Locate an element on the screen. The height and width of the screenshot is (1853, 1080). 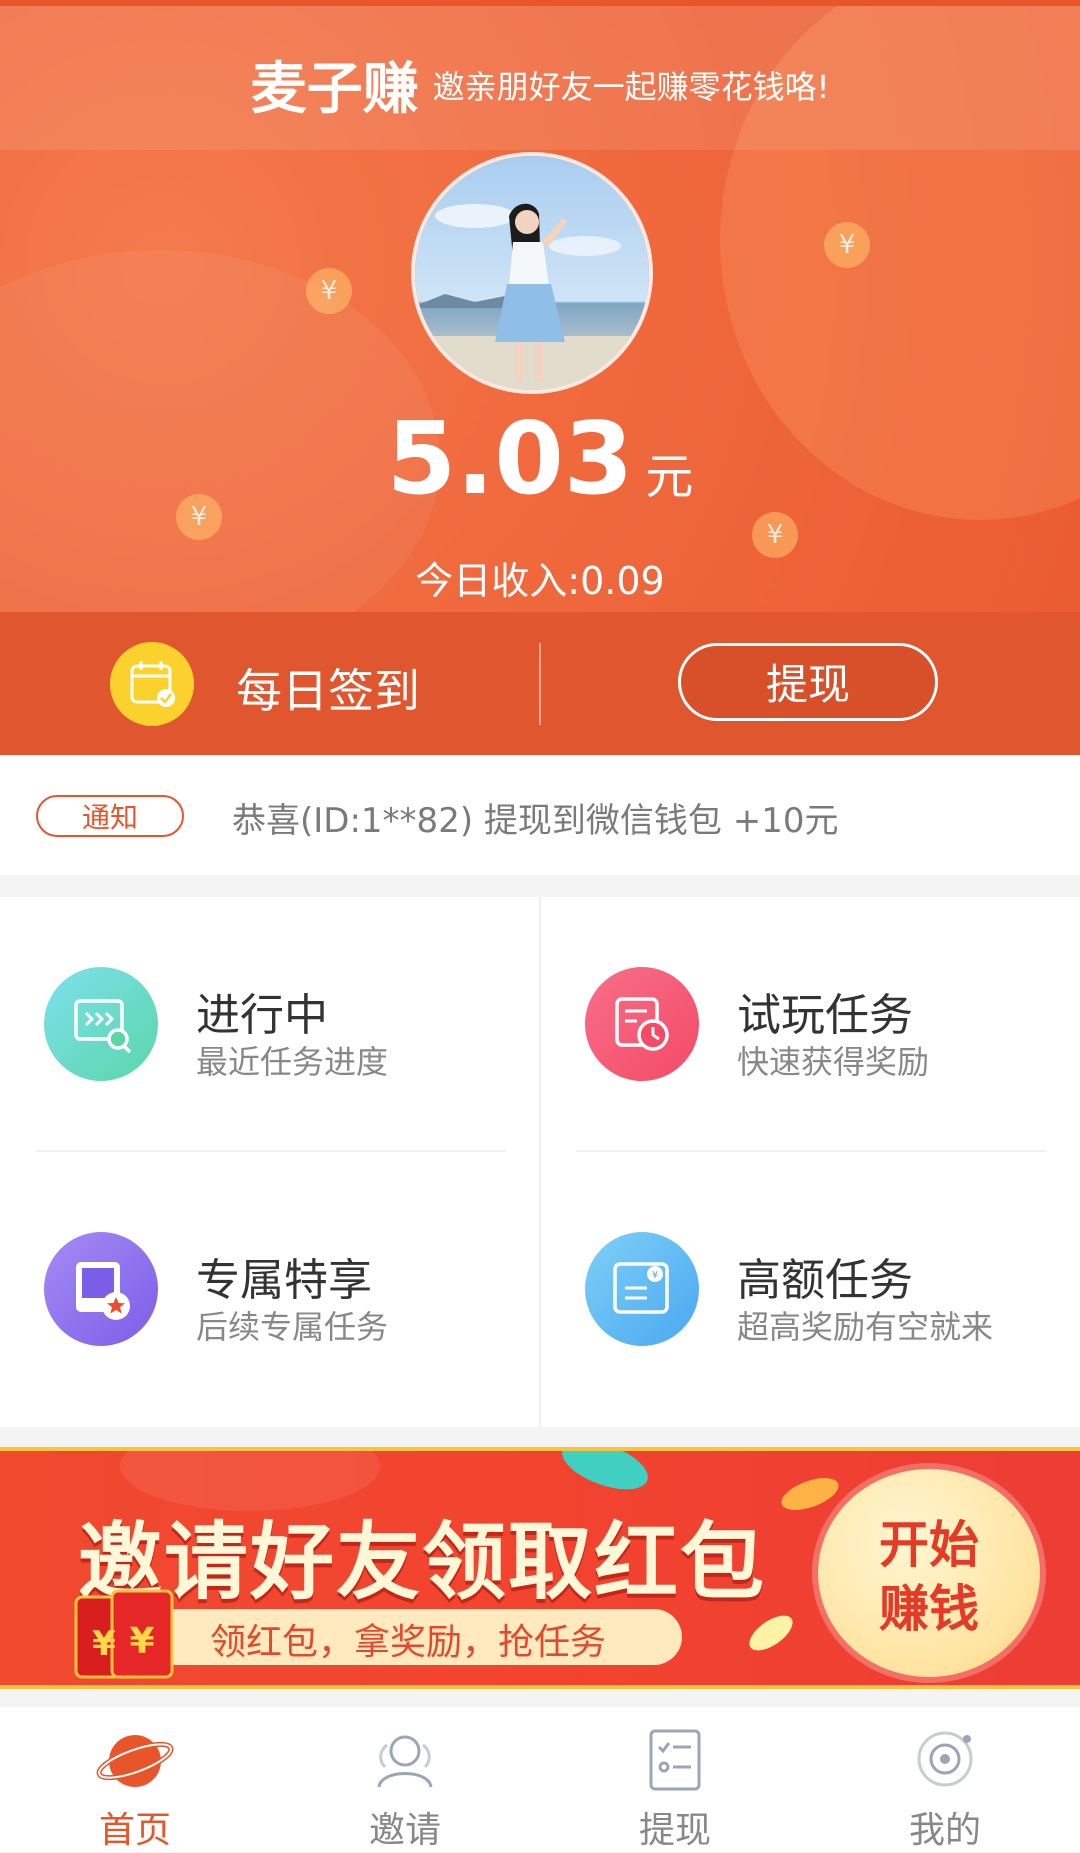
task-progress-icon-svg is located at coordinates (103, 1026).